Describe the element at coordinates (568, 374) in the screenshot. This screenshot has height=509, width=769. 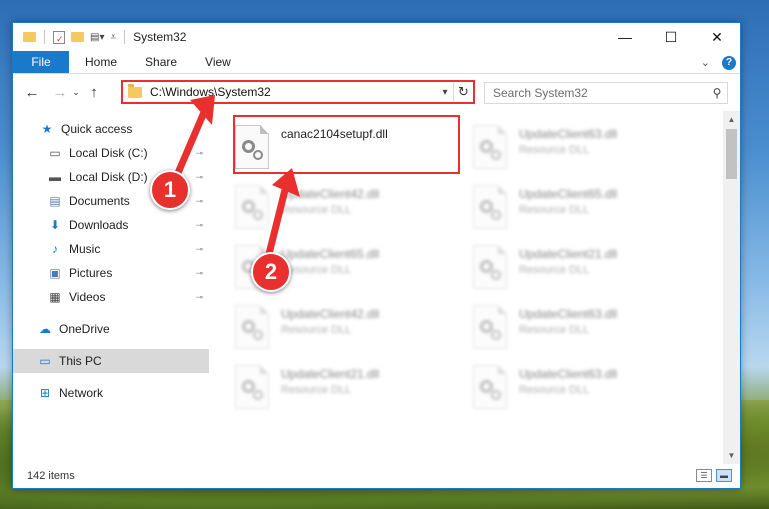
I see `file-name: UpdateClient63.dll` at that location.